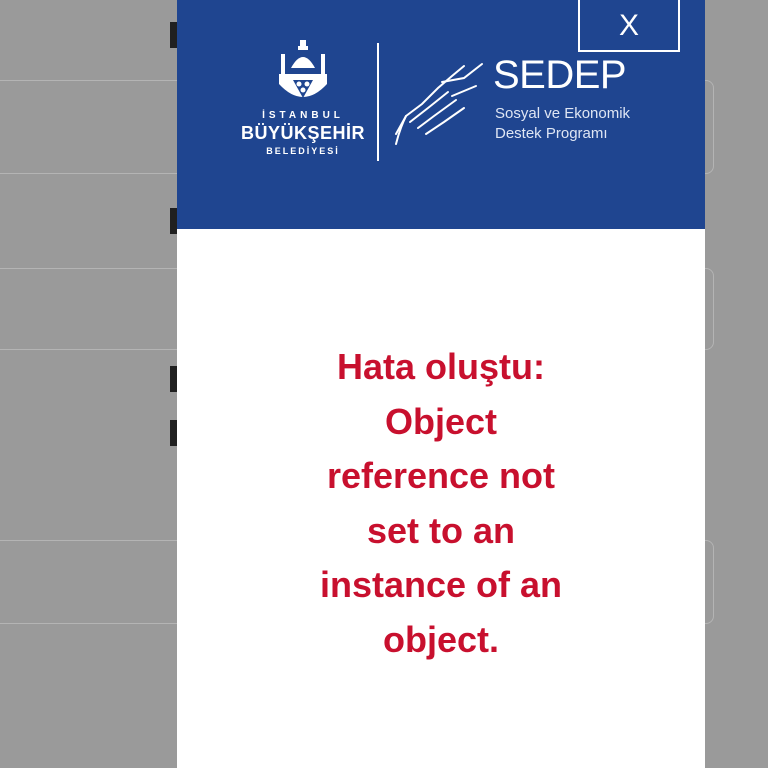 The height and width of the screenshot is (768, 768). Describe the element at coordinates (303, 151) in the screenshot. I see `ibb-name-line3: BELEDİYESİ` at that location.